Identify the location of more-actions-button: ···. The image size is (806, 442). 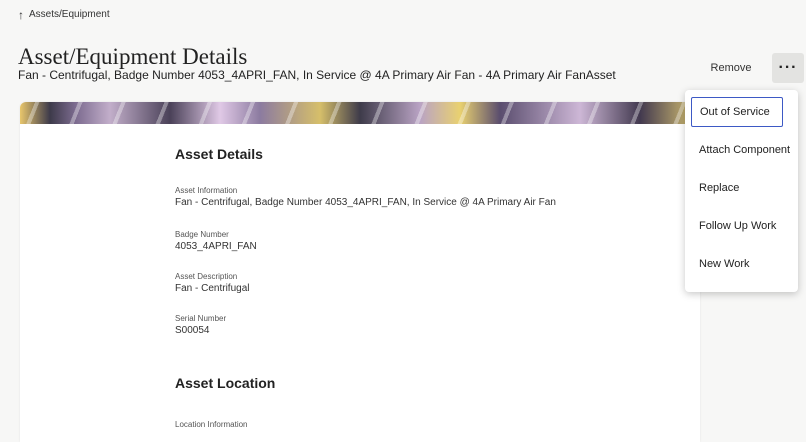
(788, 68).